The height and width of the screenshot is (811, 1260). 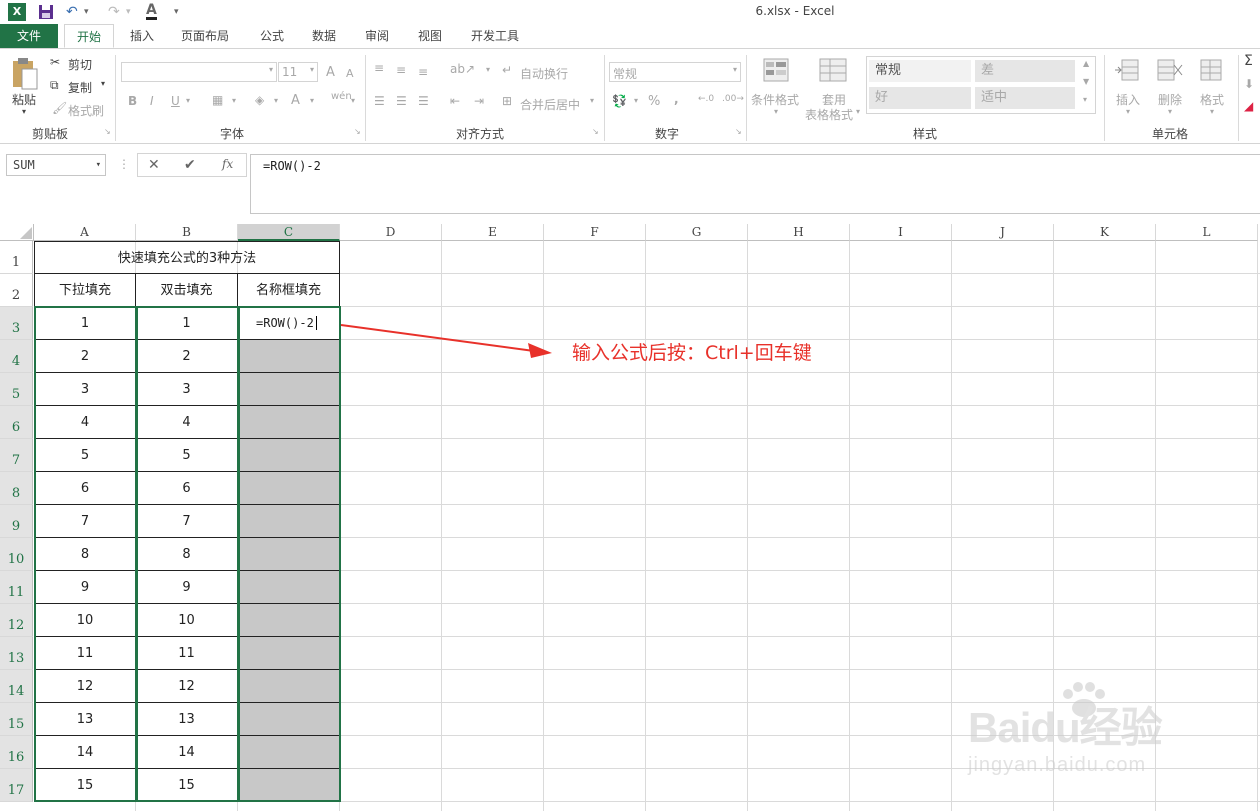 I want to click on name-box-dropdown-icon: ▾, so click(x=98, y=165).